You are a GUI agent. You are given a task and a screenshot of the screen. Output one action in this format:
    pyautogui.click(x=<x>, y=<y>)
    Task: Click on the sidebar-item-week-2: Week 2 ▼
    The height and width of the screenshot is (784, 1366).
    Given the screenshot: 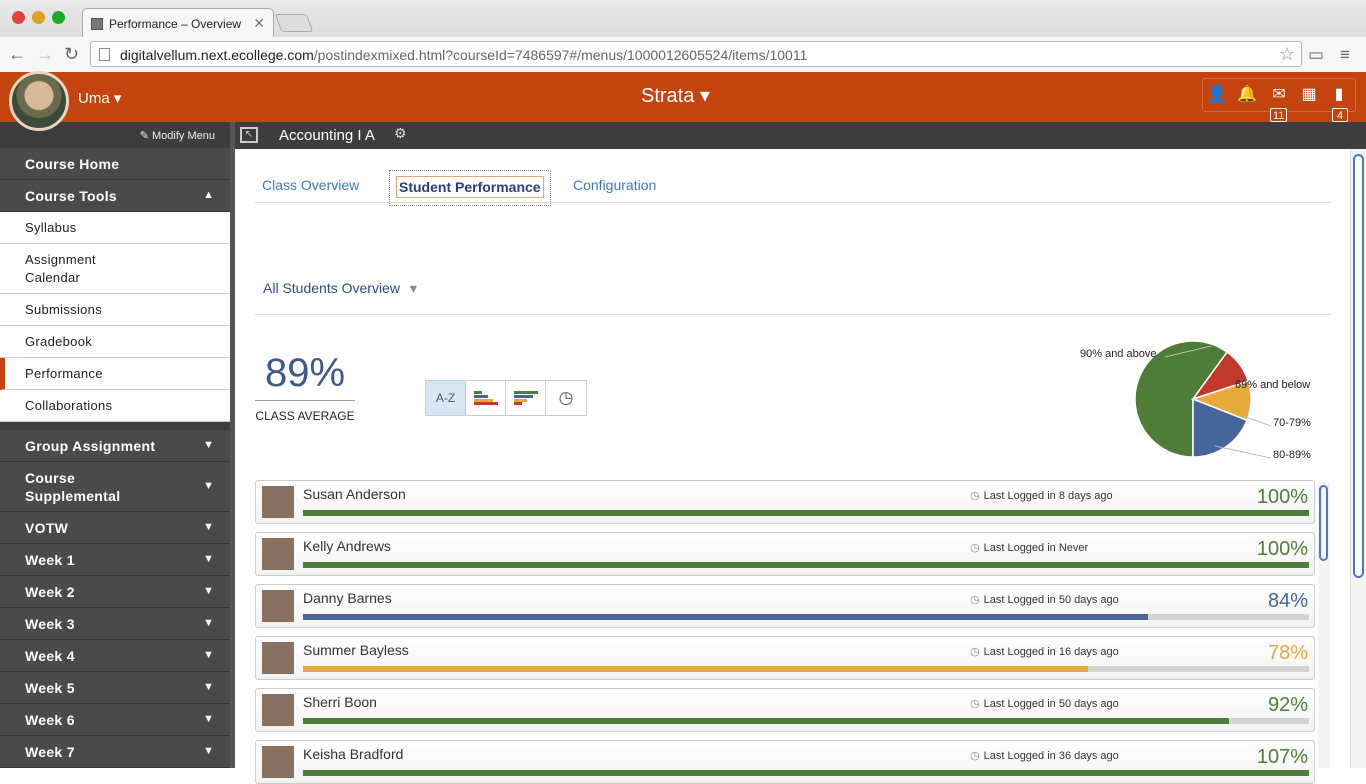 What is the action you would take?
    pyautogui.click(x=115, y=592)
    